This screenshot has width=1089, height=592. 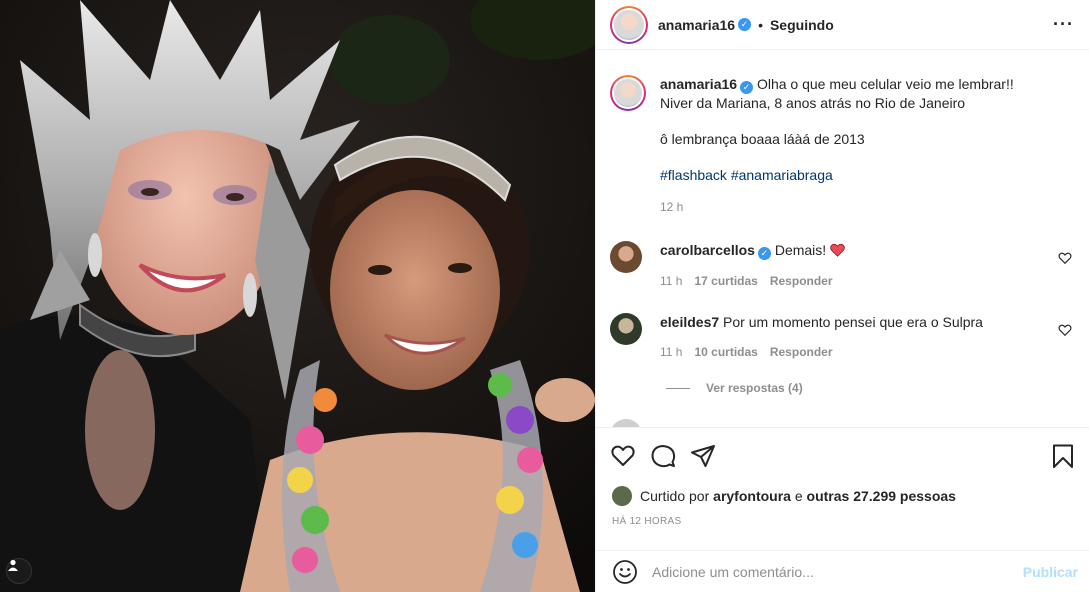 I want to click on add-comment-bar: Publicar, so click(x=842, y=571).